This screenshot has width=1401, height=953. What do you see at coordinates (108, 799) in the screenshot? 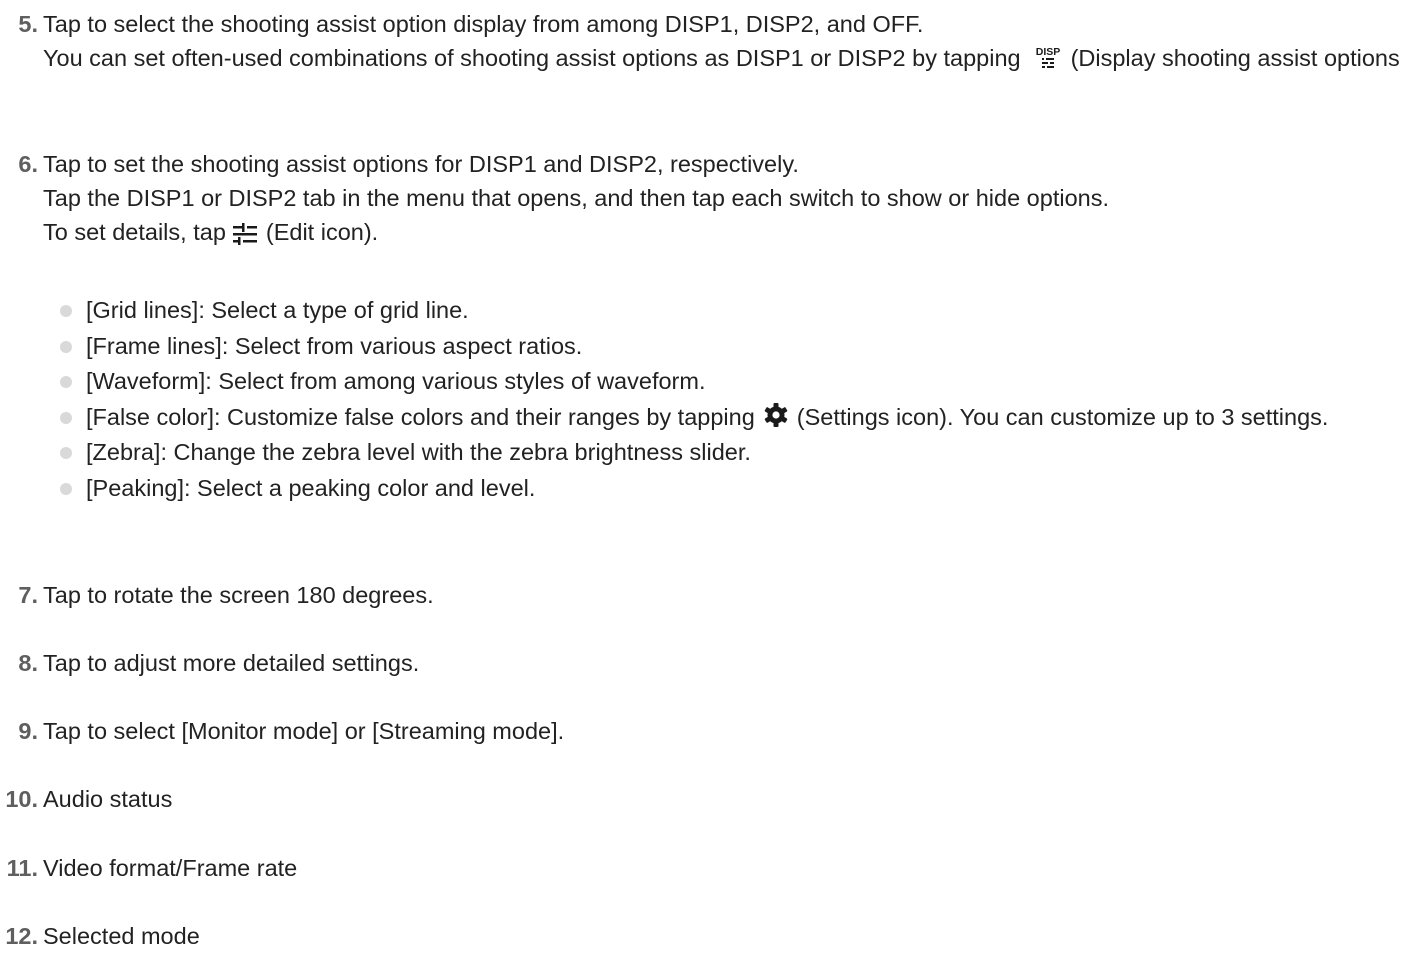
I see `item-text: Audio status` at bounding box center [108, 799].